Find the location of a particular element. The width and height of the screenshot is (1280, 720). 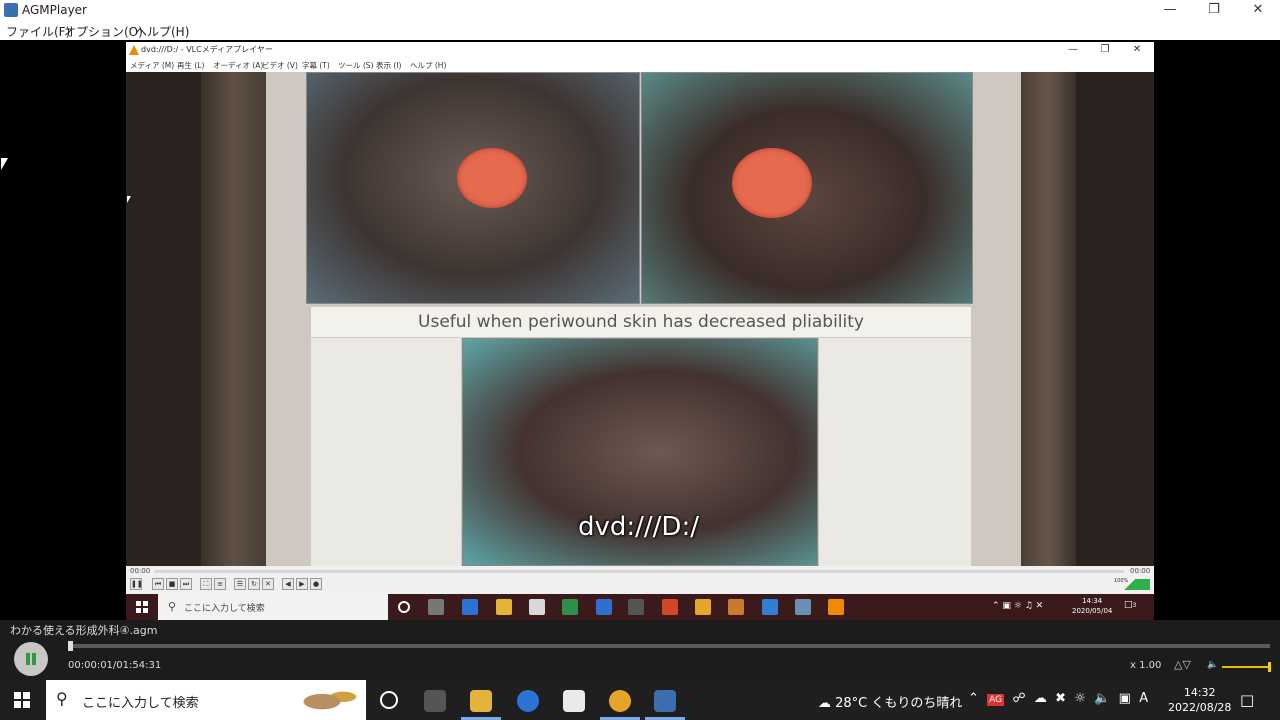

vlc-title: dvd:///D:/ - VLCメディアプレイヤー is located at coordinates (207, 49).